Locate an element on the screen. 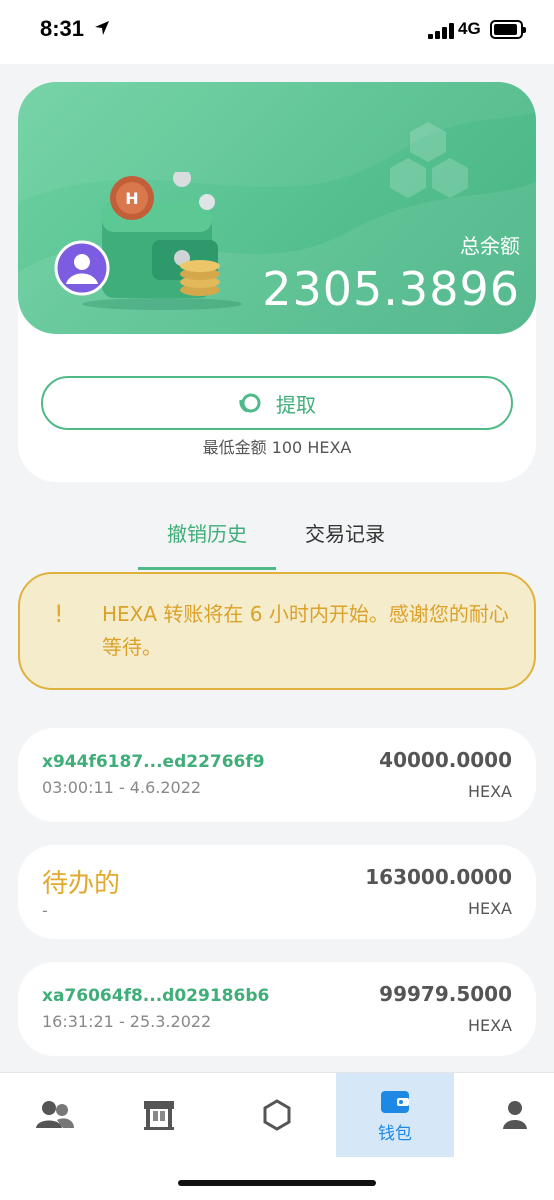 The width and height of the screenshot is (554, 1200). tab-withdraw-history: 撤销历史 is located at coordinates (207, 544).